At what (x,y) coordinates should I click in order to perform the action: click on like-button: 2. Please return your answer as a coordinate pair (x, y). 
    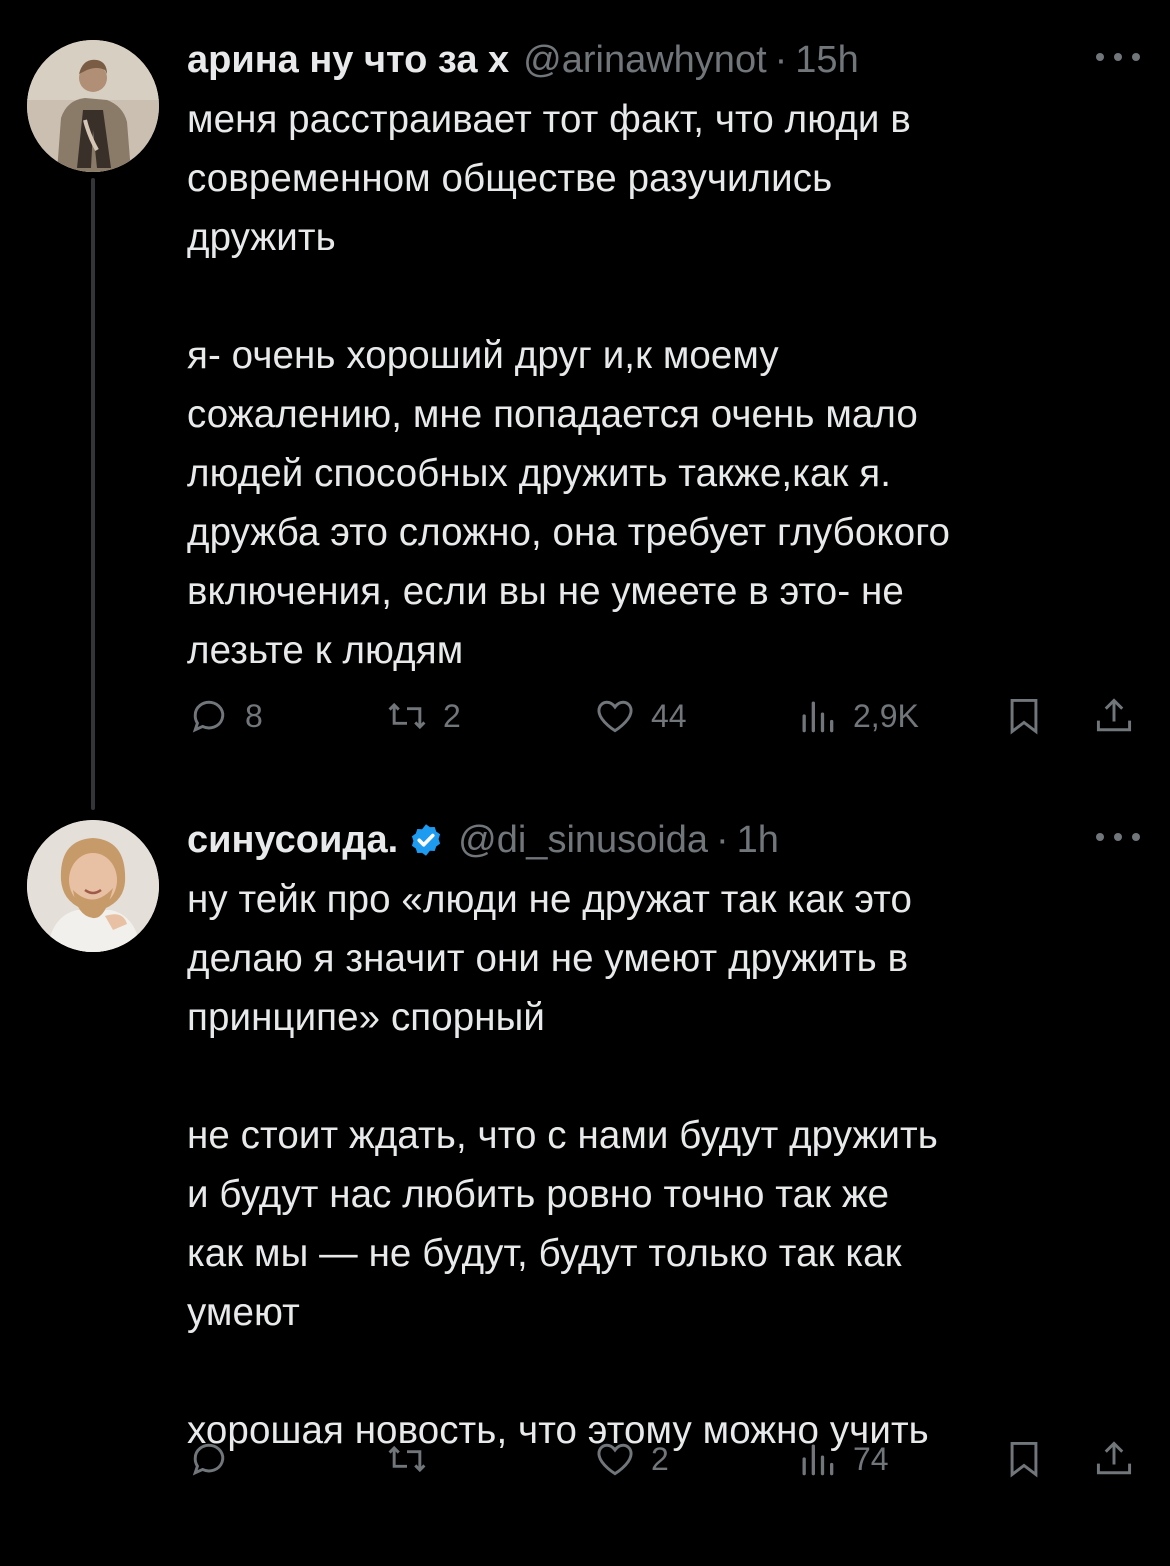
    Looking at the image, I should click on (631, 1459).